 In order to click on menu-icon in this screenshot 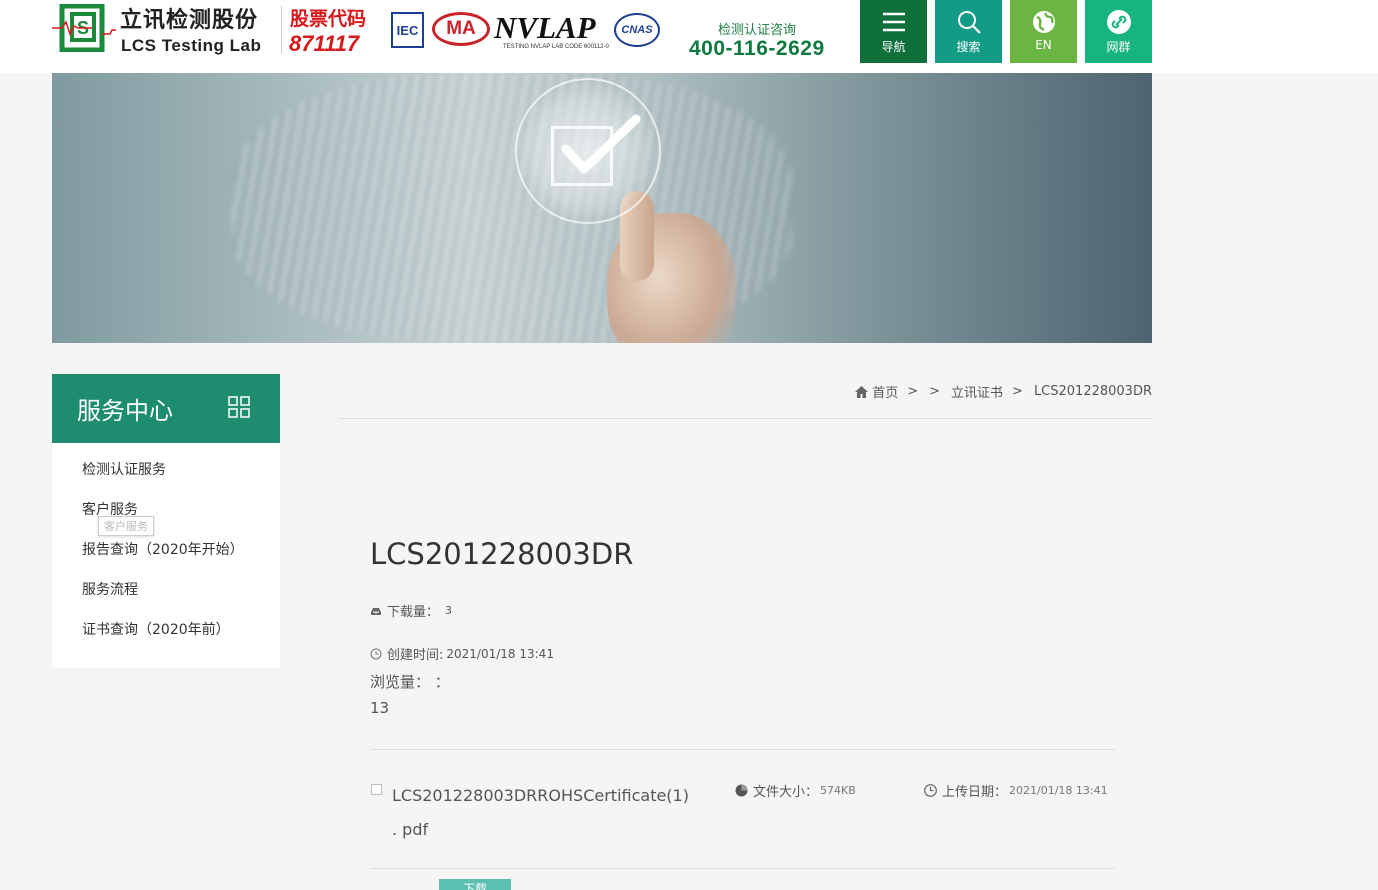, I will do `click(893, 22)`.